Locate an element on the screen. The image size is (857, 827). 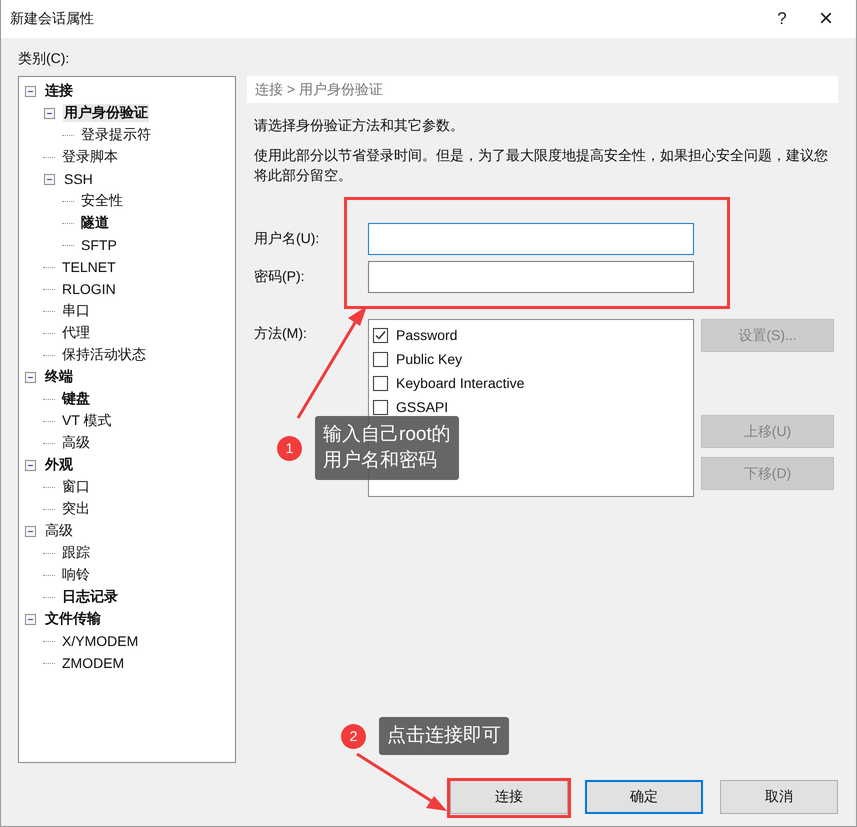
method-item: Password is located at coordinates (427, 335).